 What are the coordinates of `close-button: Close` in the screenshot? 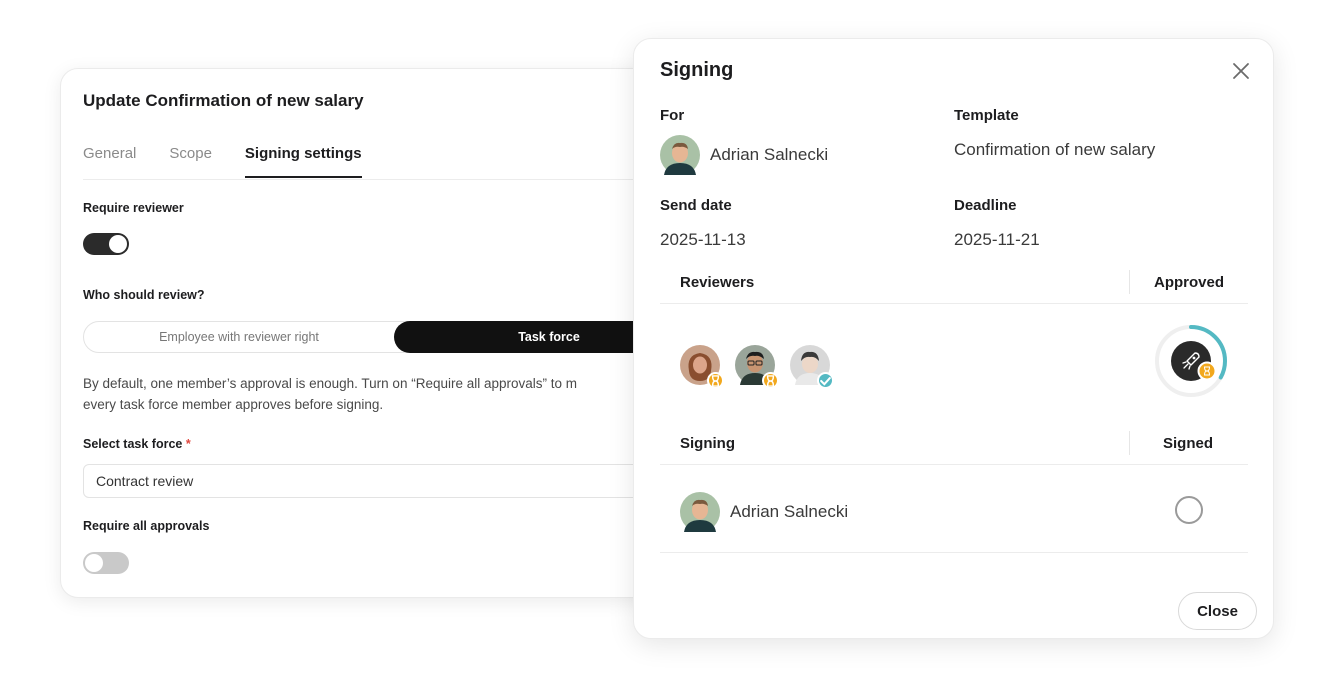 It's located at (1217, 611).